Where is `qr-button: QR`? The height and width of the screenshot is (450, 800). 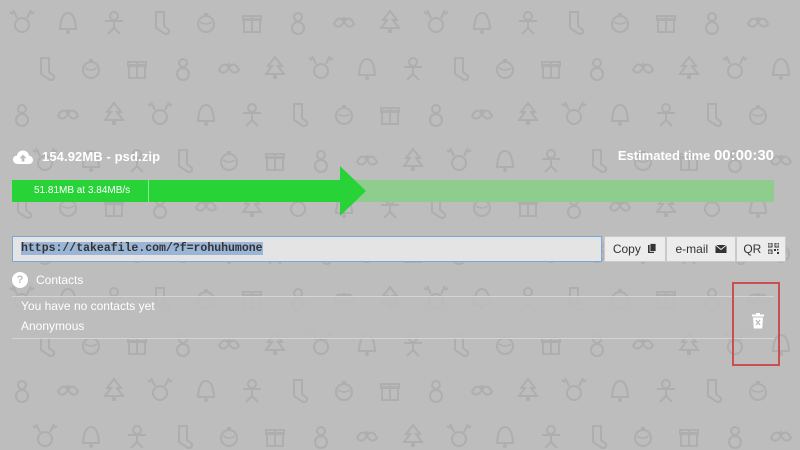 qr-button: QR is located at coordinates (761, 249).